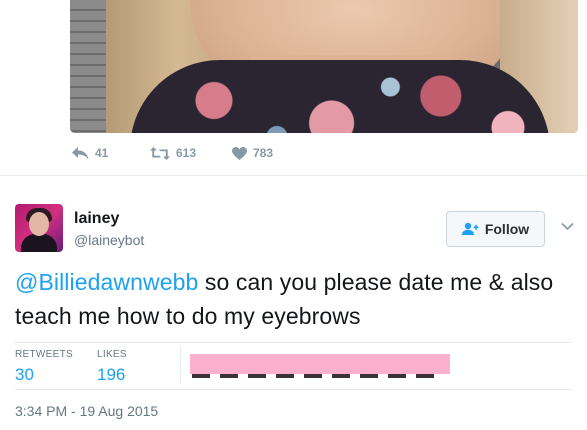 Image resolution: width=587 pixels, height=430 pixels. What do you see at coordinates (44, 354) in the screenshot?
I see `retweets-label: RETWEETS` at bounding box center [44, 354].